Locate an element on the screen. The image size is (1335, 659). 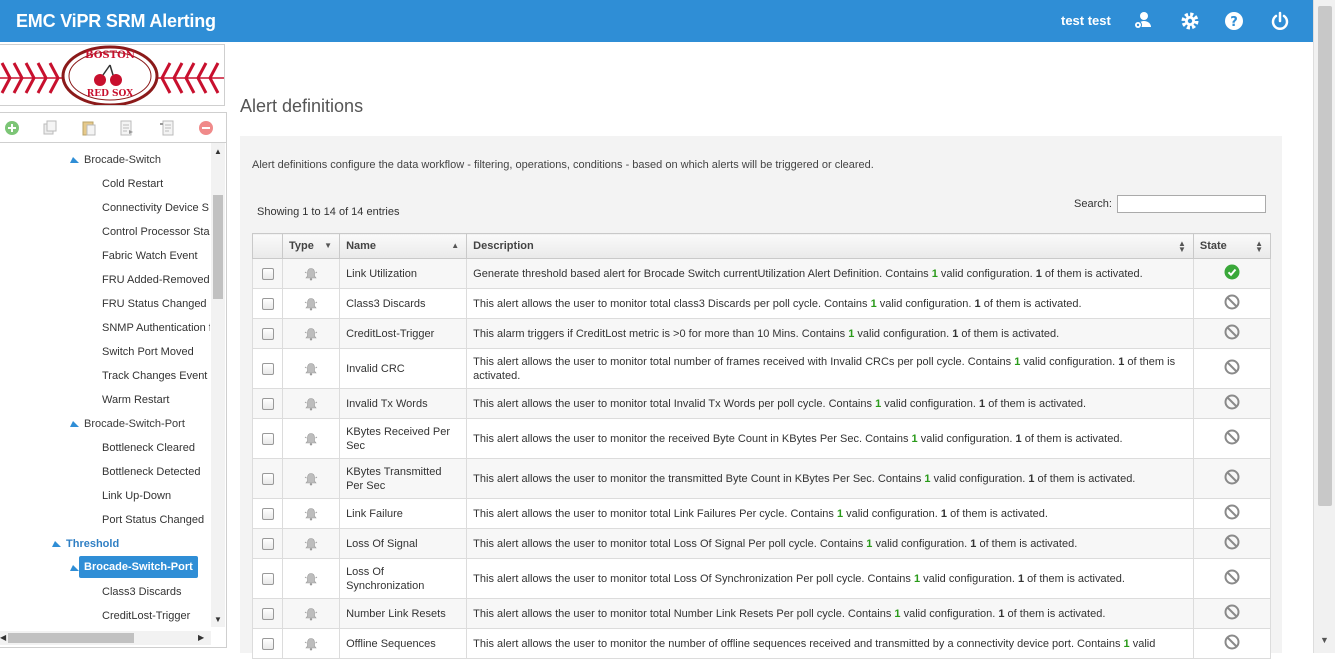
row-name-cell: Link Utilization is located at coordinates (403, 273).